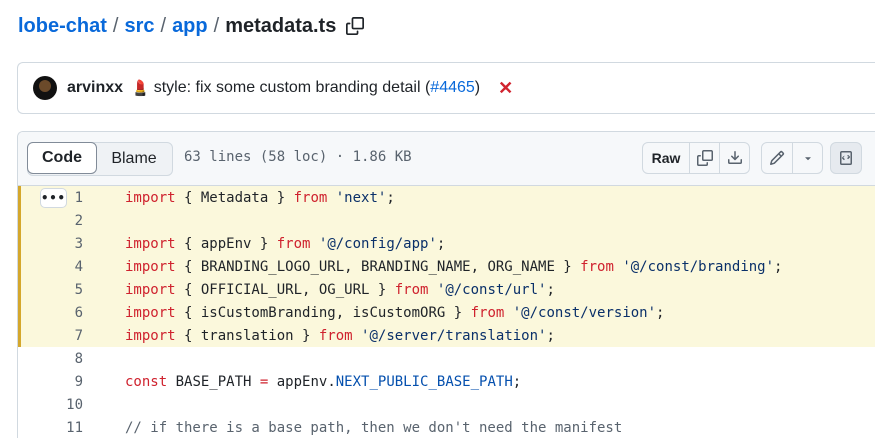  Describe the element at coordinates (50, 336) in the screenshot. I see `line-number: 7` at that location.